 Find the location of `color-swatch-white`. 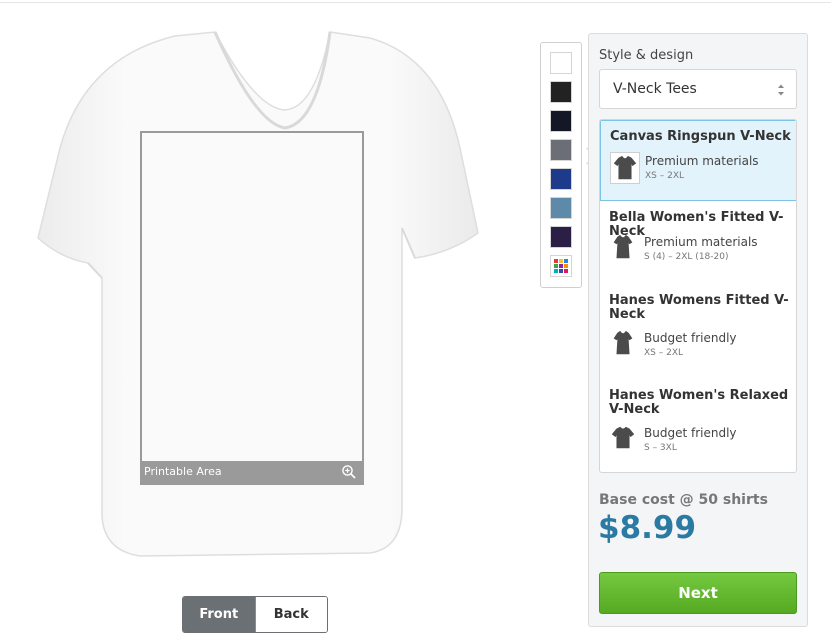

color-swatch-white is located at coordinates (561, 63).